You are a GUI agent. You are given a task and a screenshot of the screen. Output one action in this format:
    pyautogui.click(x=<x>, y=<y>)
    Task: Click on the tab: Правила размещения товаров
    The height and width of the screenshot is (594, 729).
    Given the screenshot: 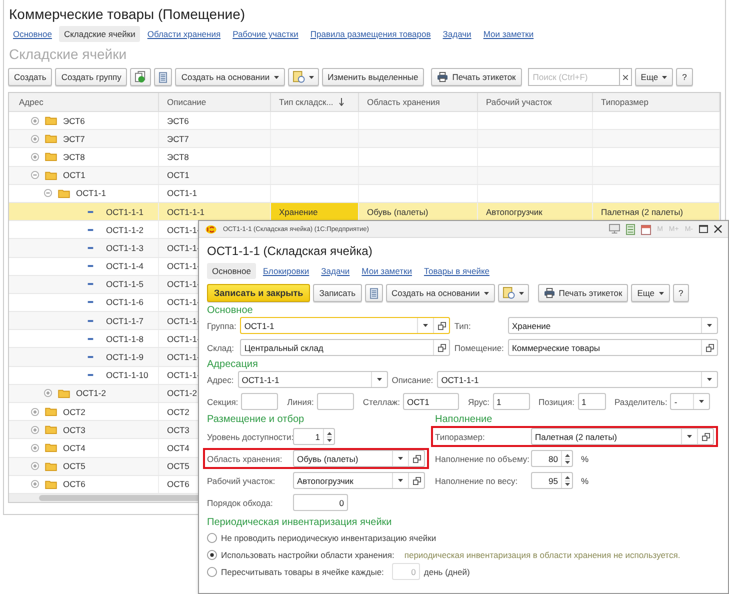 What is the action you would take?
    pyautogui.click(x=370, y=34)
    